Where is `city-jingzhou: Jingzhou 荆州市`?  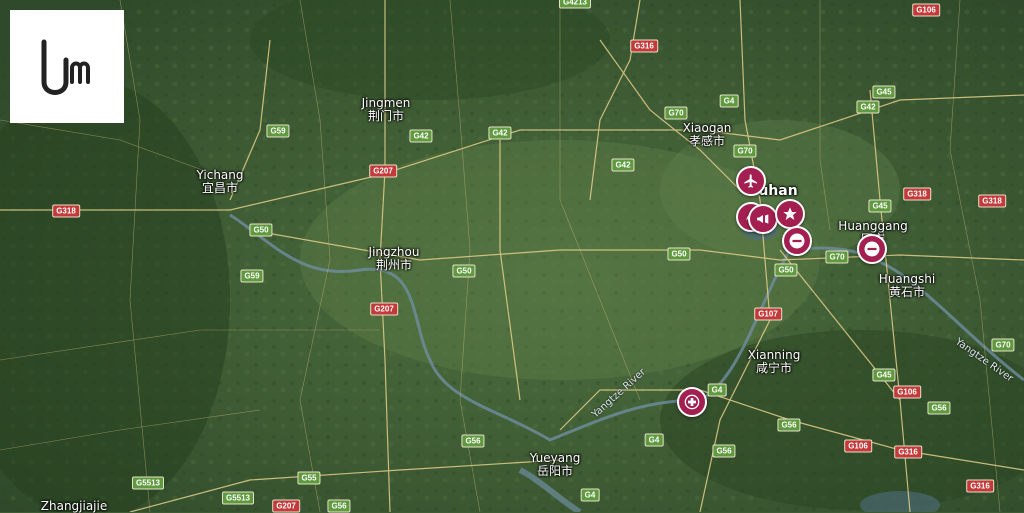 city-jingzhou: Jingzhou 荆州市 is located at coordinates (394, 258).